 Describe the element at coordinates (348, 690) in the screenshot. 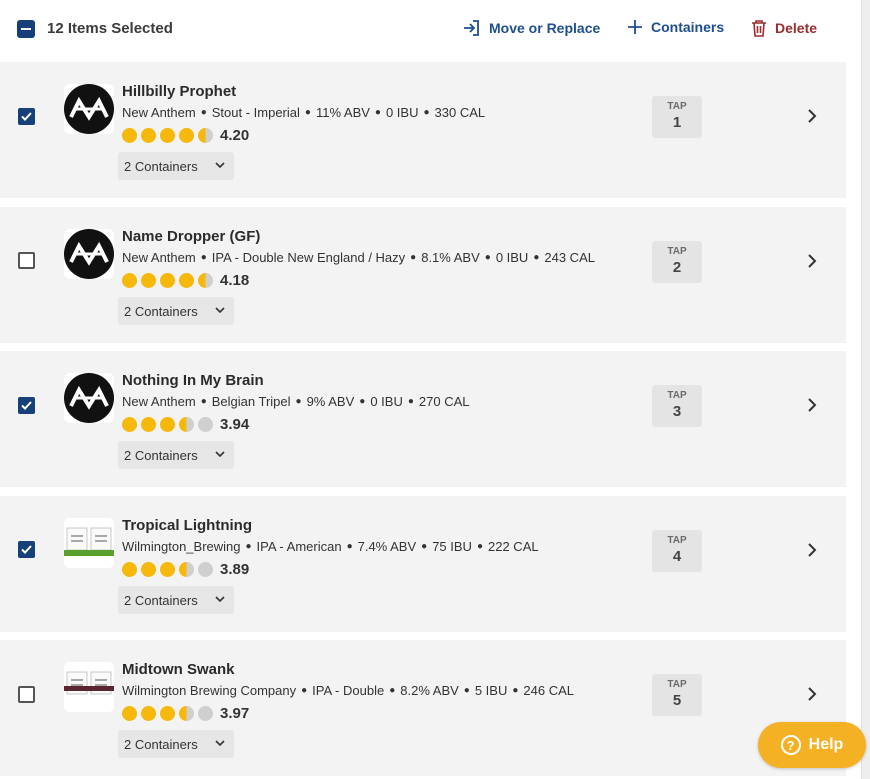

I see `beer-style: IPA - Double` at that location.